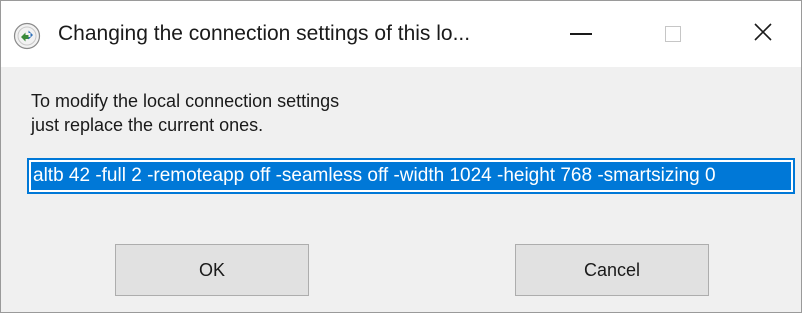  What do you see at coordinates (185, 101) in the screenshot?
I see `instruction-line-1: To modify the local connection settings` at bounding box center [185, 101].